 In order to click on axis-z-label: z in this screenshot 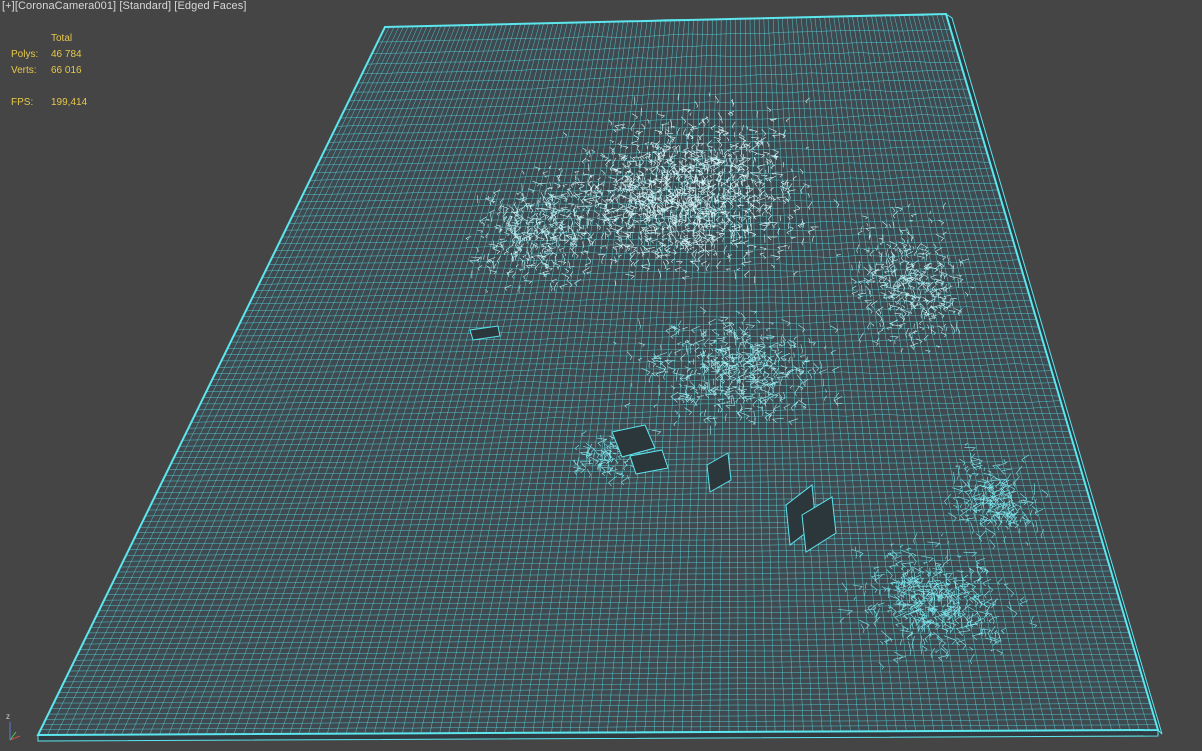, I will do `click(8, 716)`.